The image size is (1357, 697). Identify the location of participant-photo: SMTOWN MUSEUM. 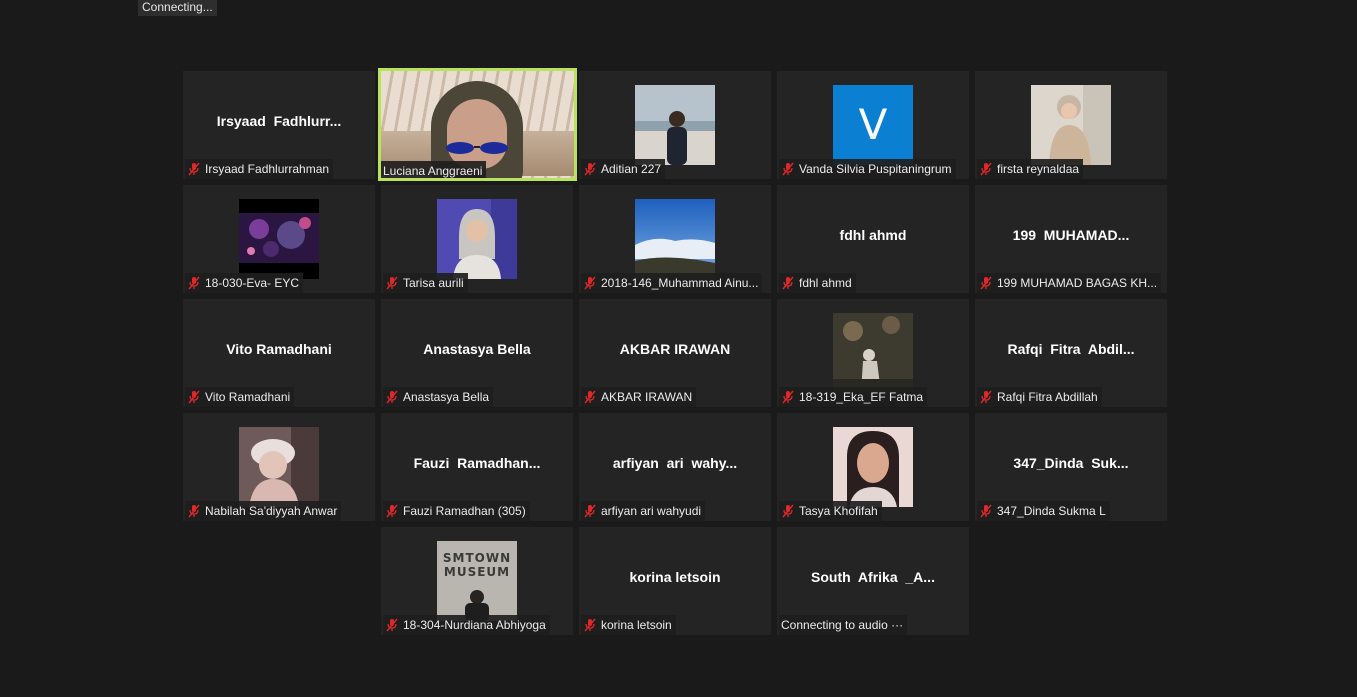
(477, 581).